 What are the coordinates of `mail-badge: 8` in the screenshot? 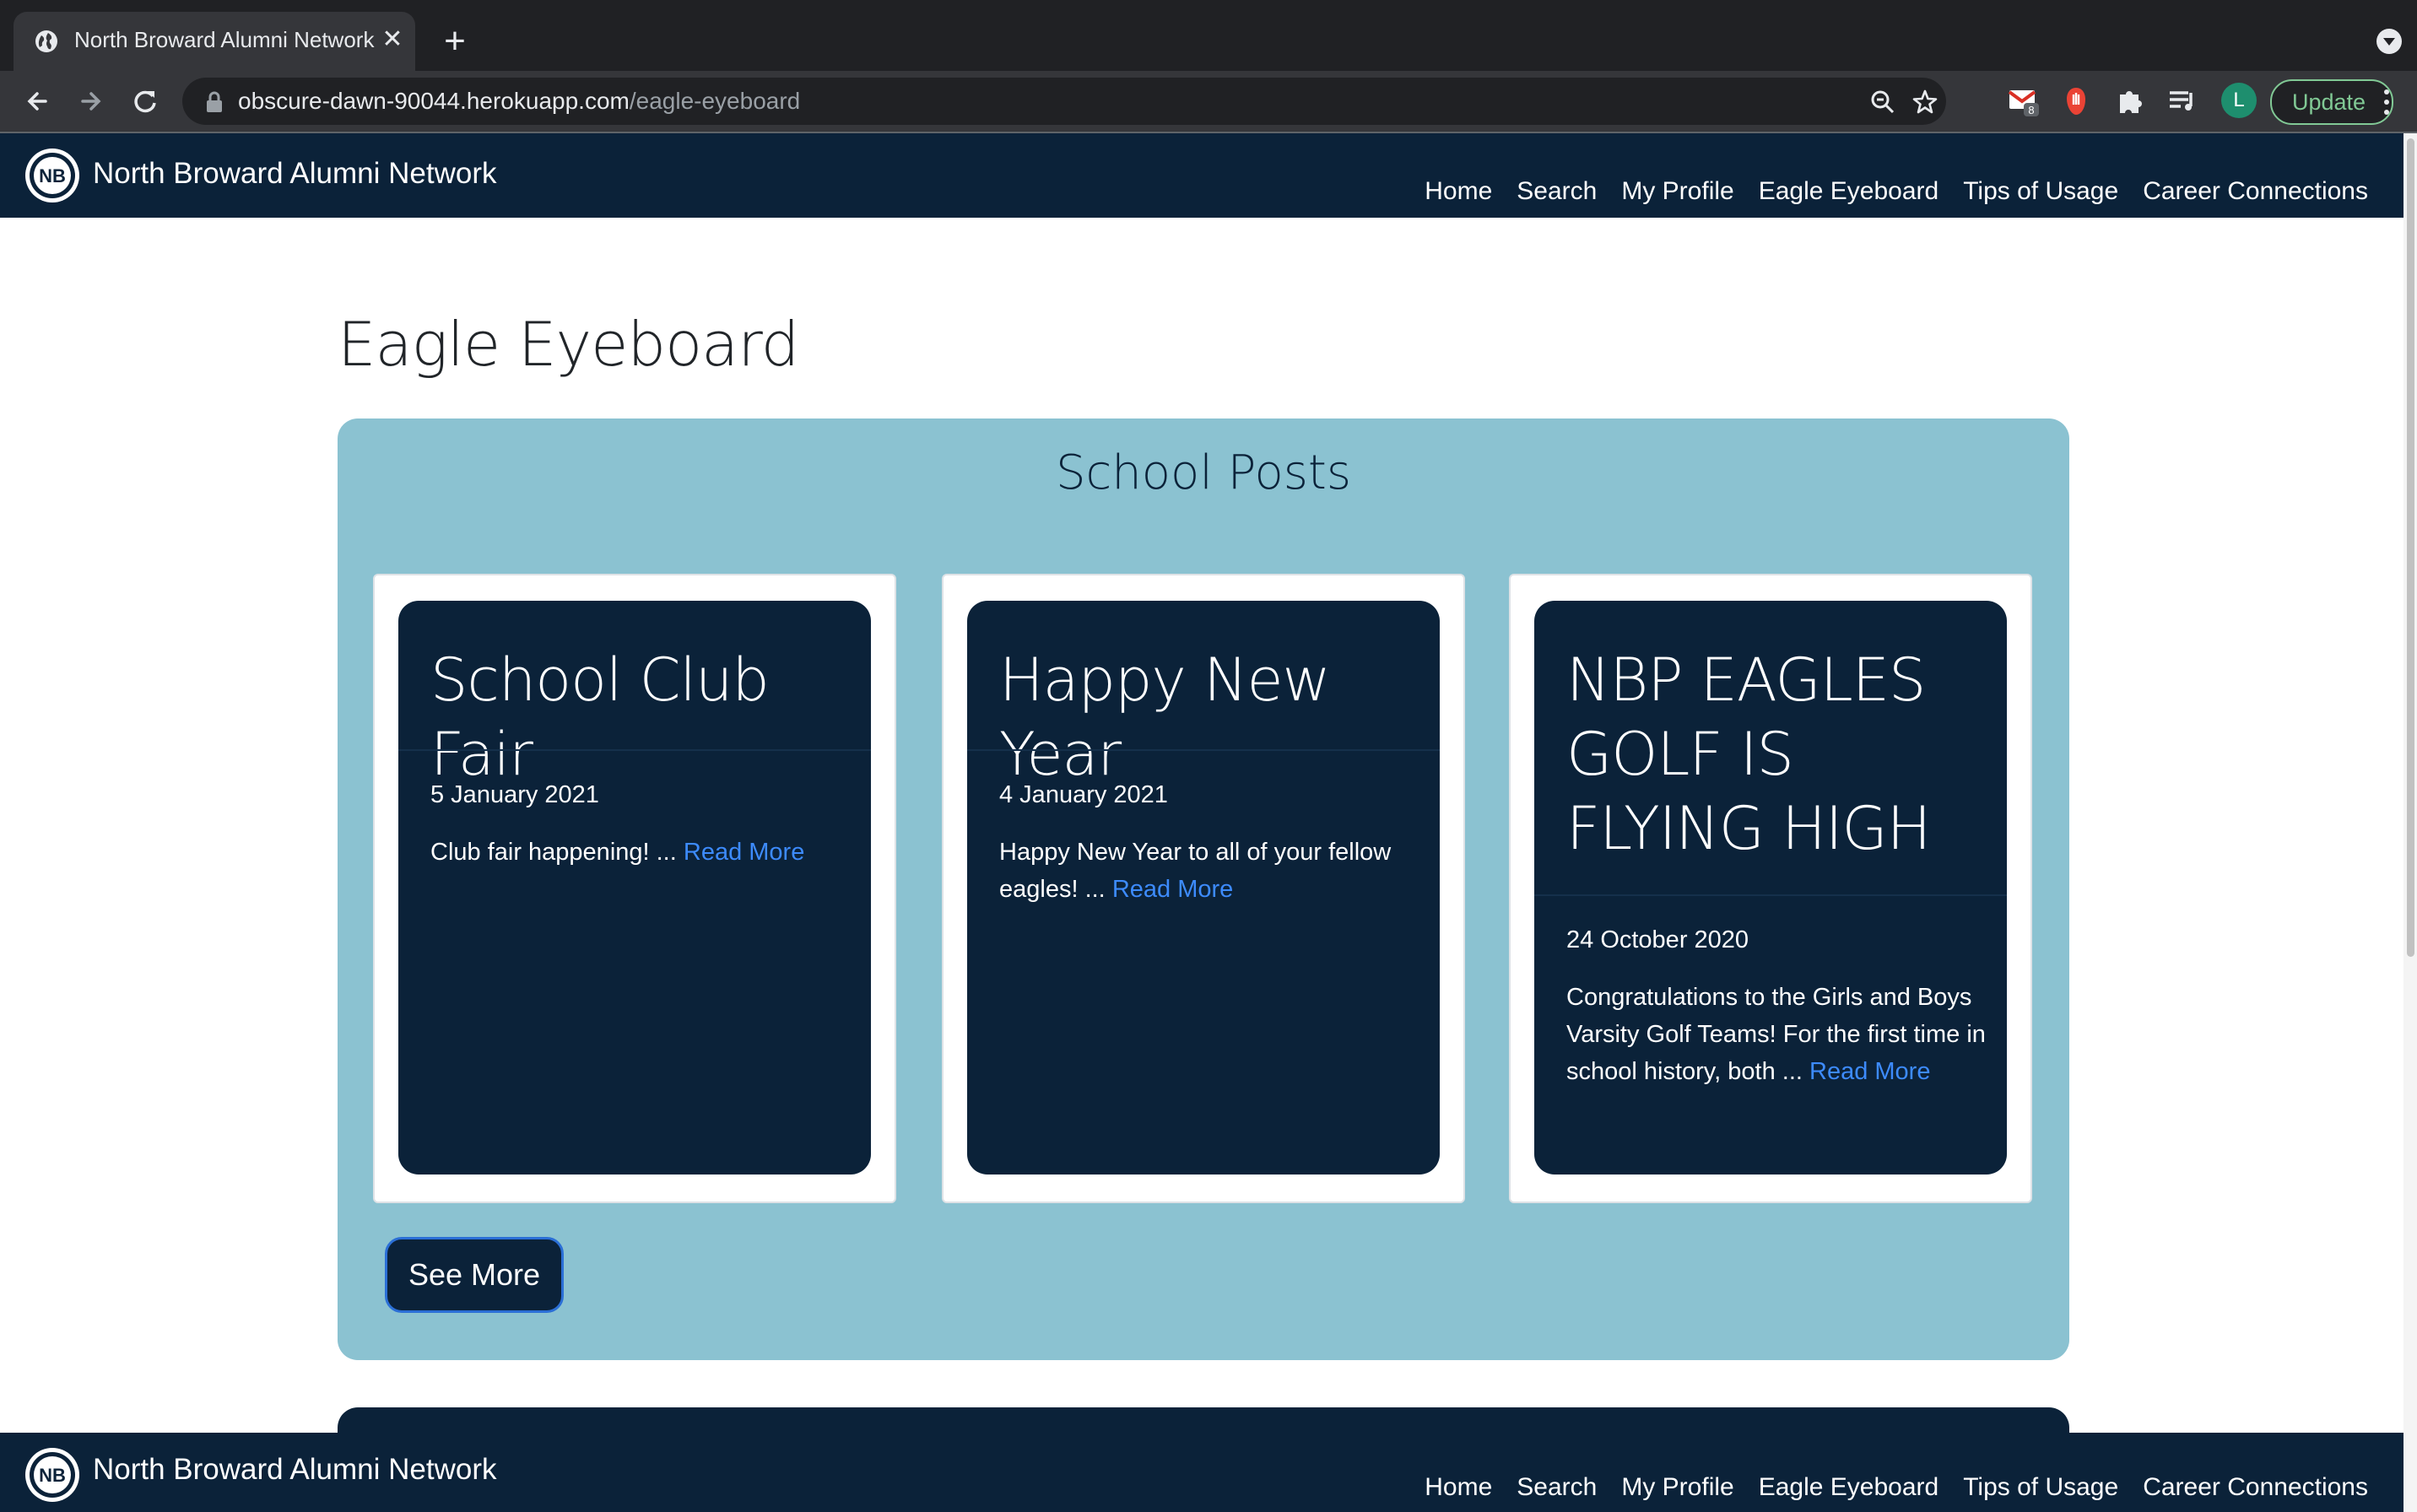 It's located at (2031, 110).